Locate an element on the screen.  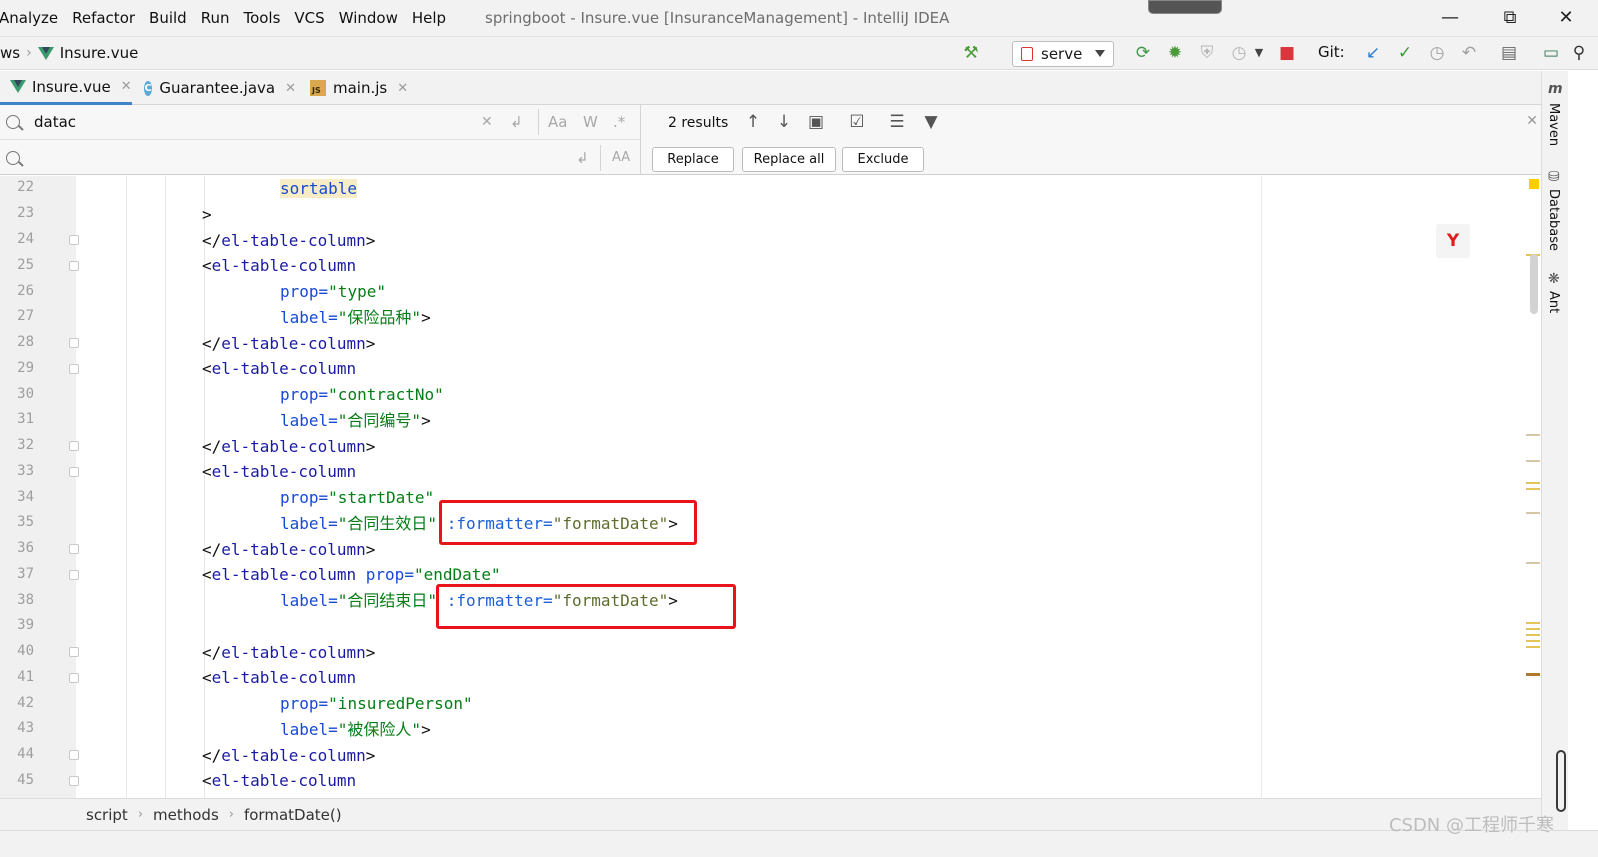
tab-insure-vue: Insure.vue ✕ is located at coordinates (66, 88).